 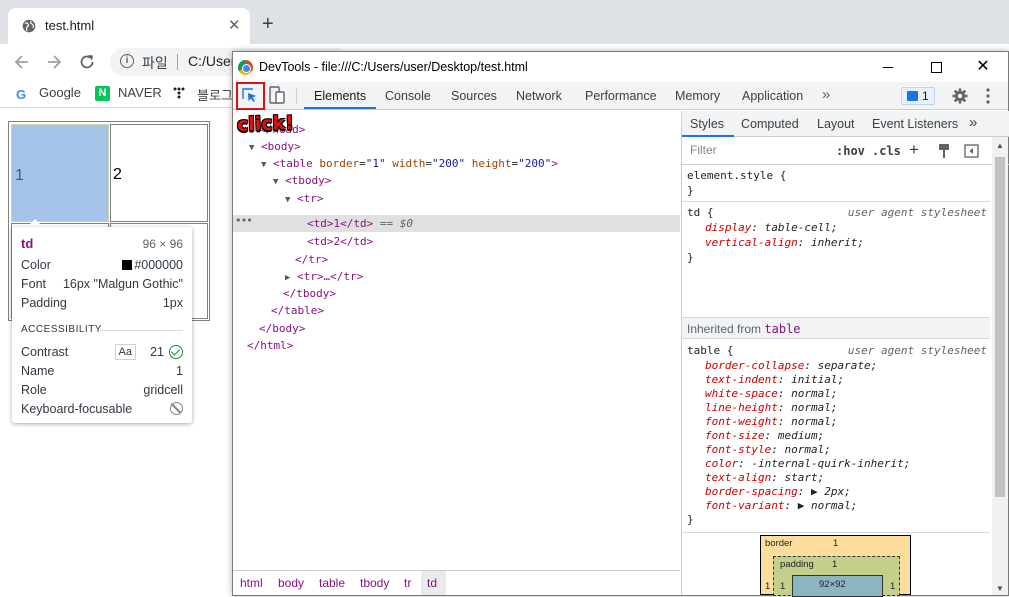 What do you see at coordinates (960, 96) in the screenshot?
I see `gear-icon` at bounding box center [960, 96].